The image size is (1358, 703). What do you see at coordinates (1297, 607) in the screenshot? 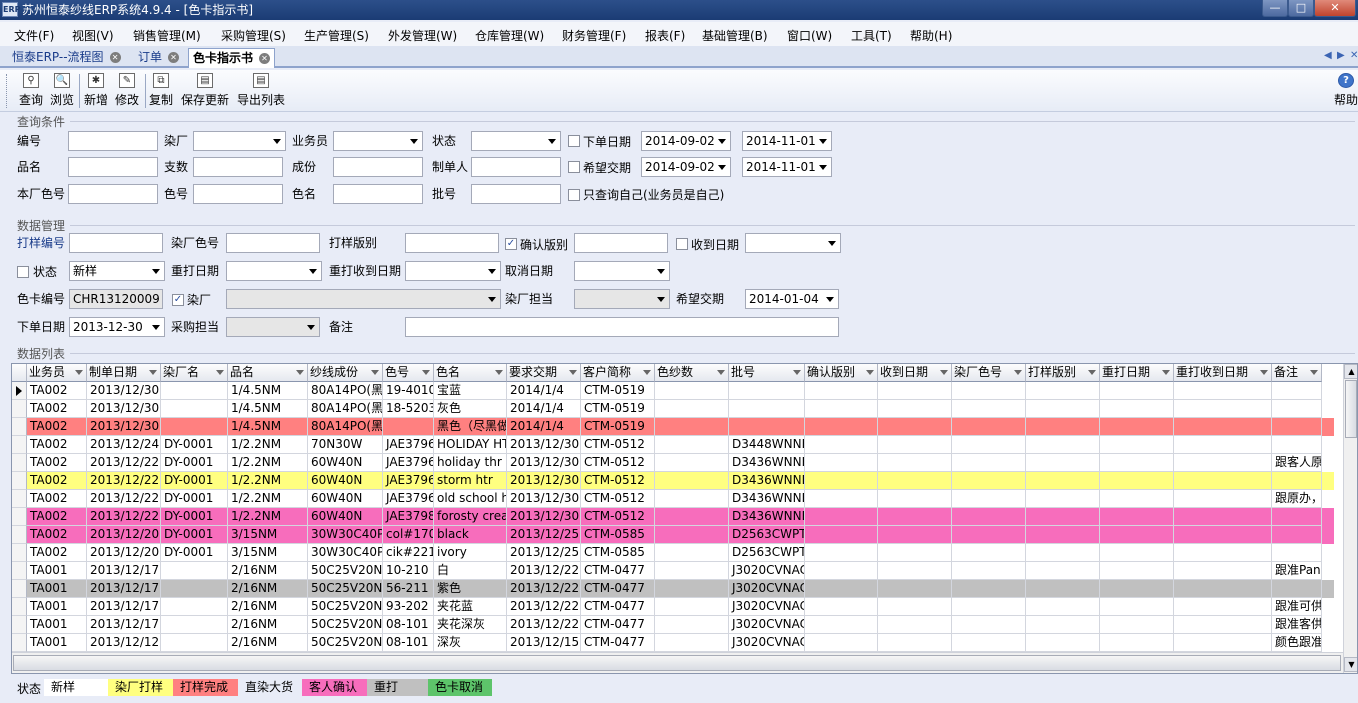
I see `table-cell: 跟准可供` at bounding box center [1297, 607].